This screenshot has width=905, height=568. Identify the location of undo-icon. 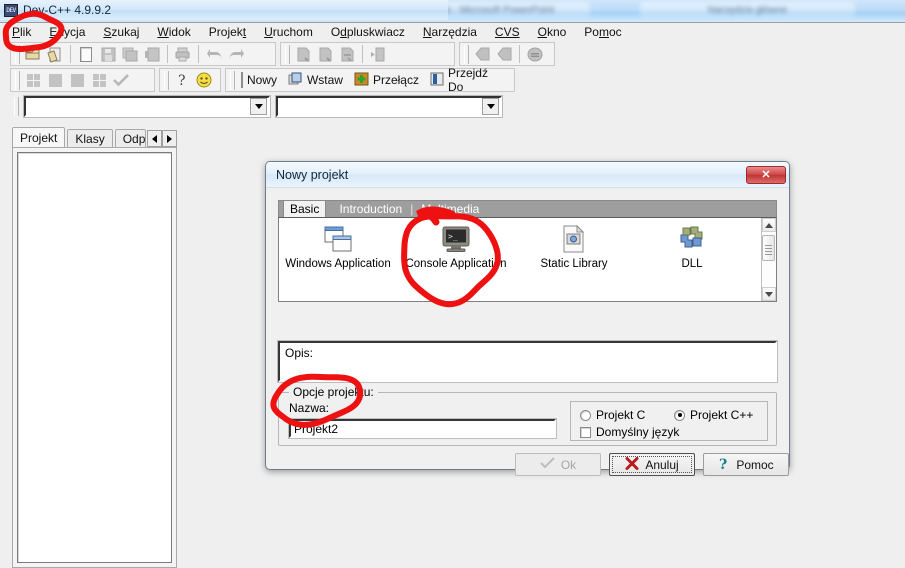
(214, 54).